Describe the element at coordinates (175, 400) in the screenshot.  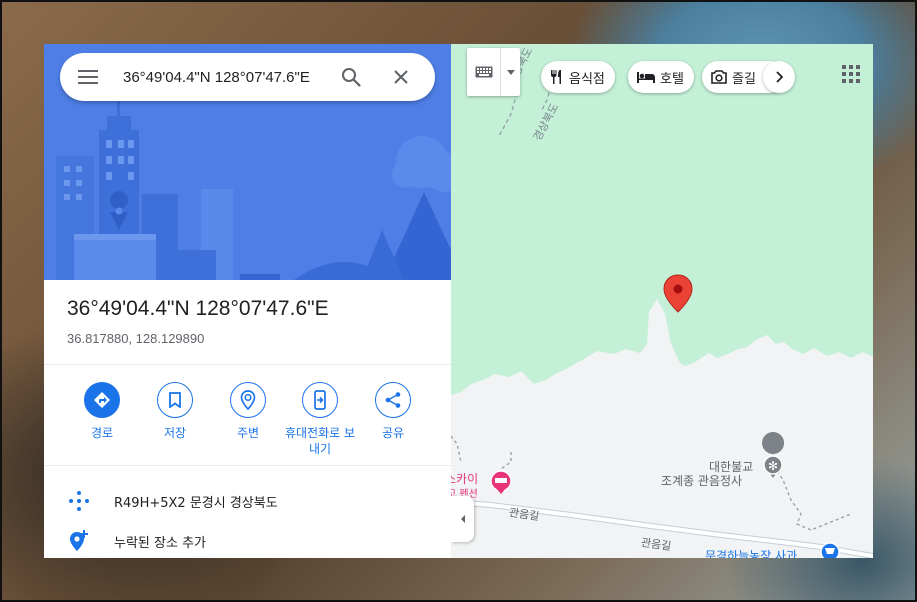
I see `bookmark-icon` at that location.